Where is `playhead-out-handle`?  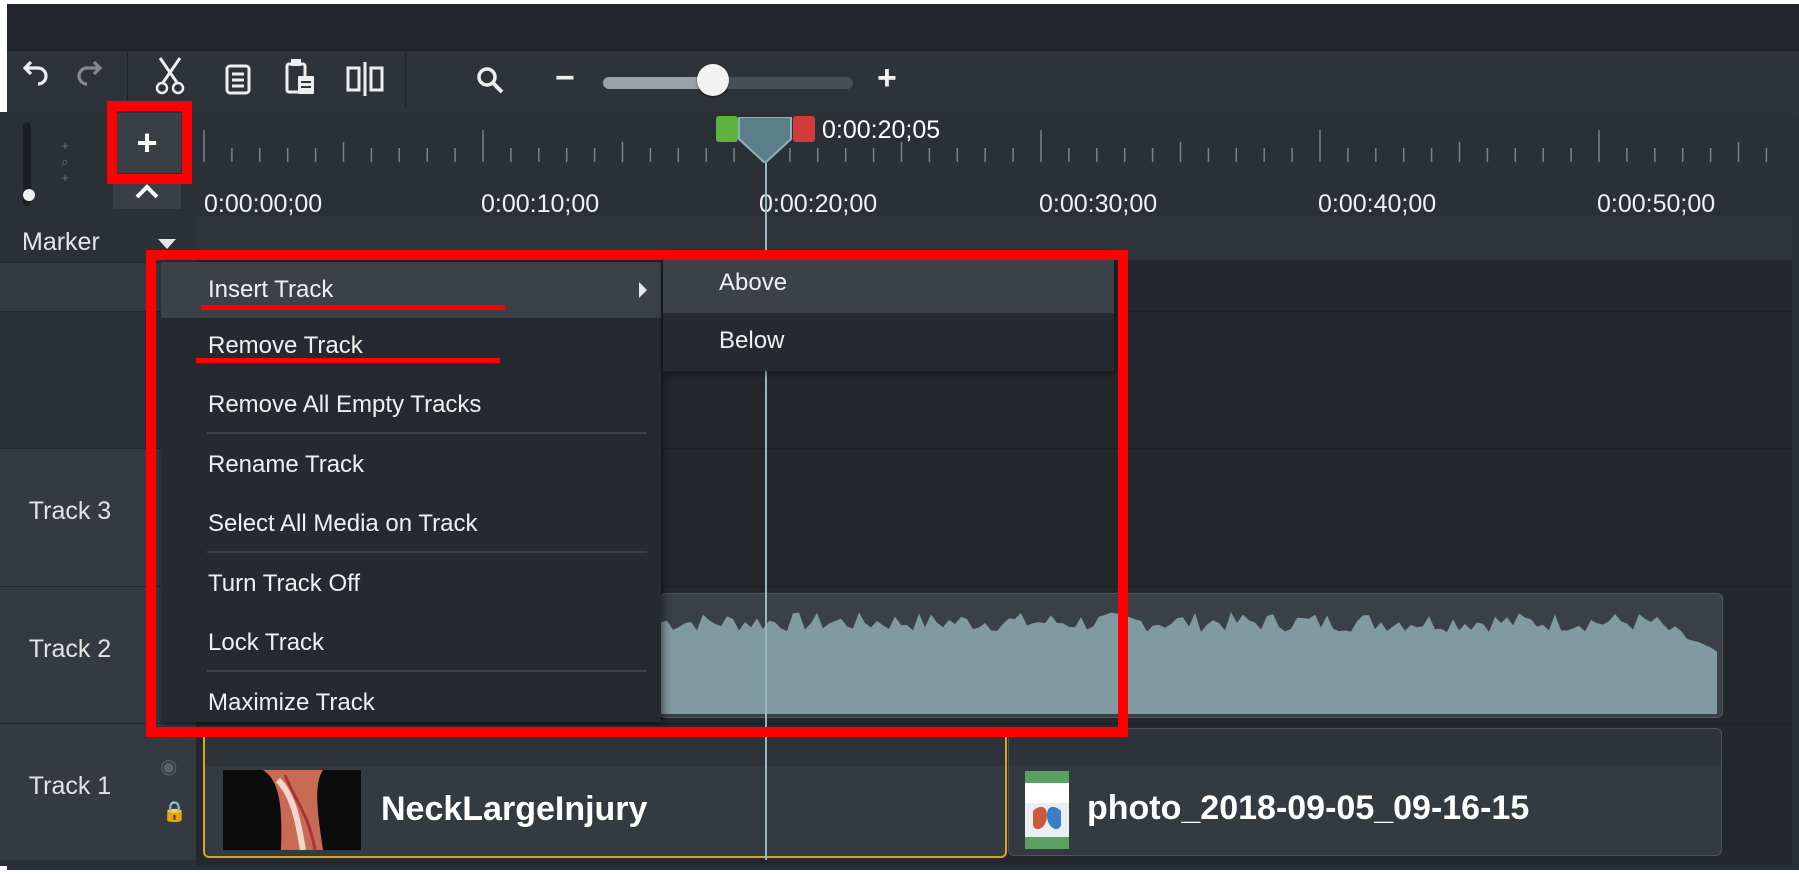
playhead-out-handle is located at coordinates (804, 129).